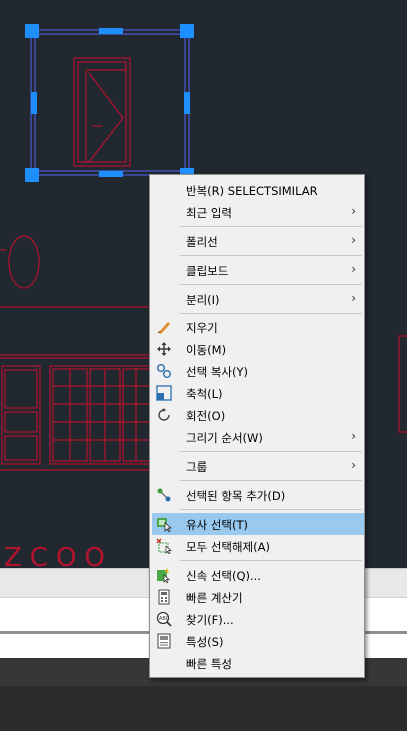 This screenshot has width=407, height=731. I want to click on menu-item-label: 특성(S), so click(205, 642).